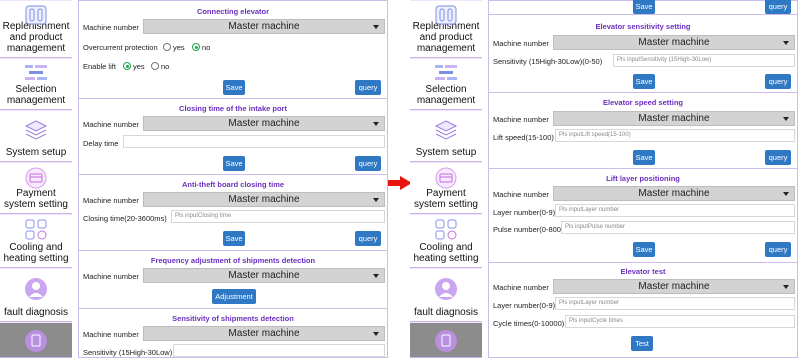 The image size is (800, 358). I want to click on overcurrent-no-radio, so click(196, 47).